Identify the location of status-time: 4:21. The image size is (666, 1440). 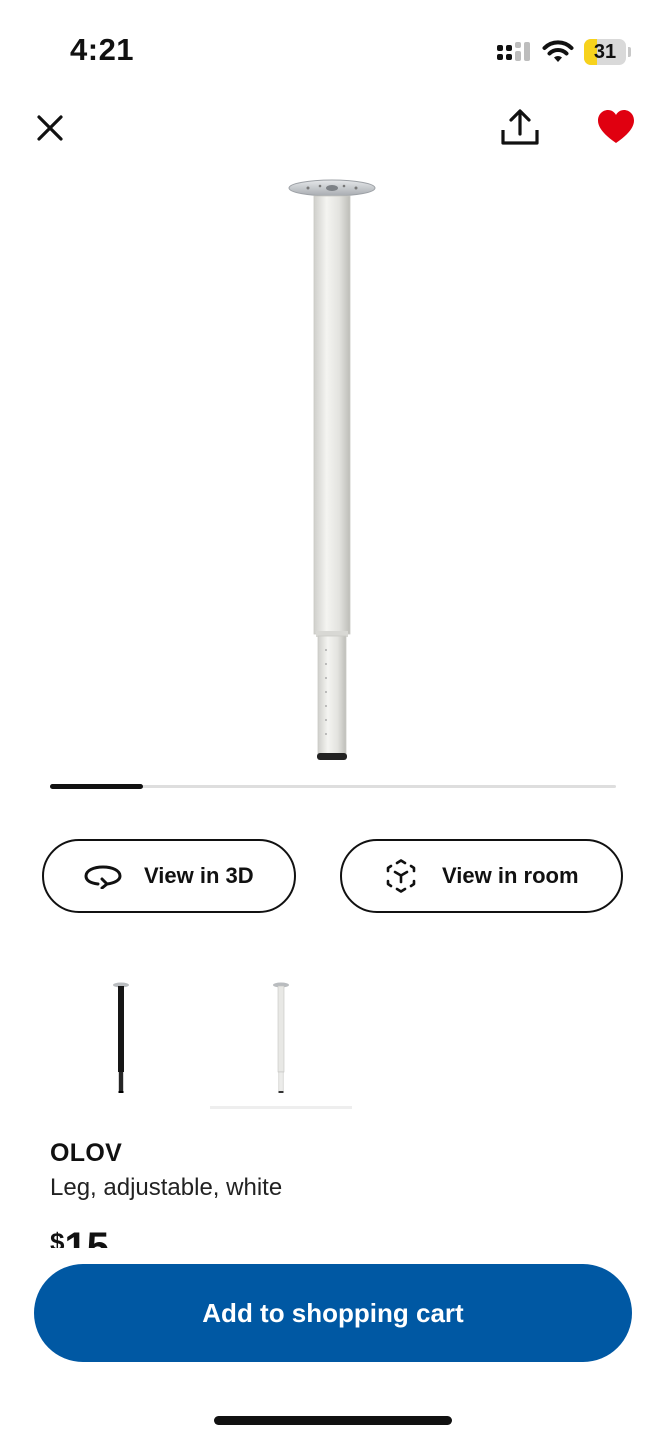
(102, 49).